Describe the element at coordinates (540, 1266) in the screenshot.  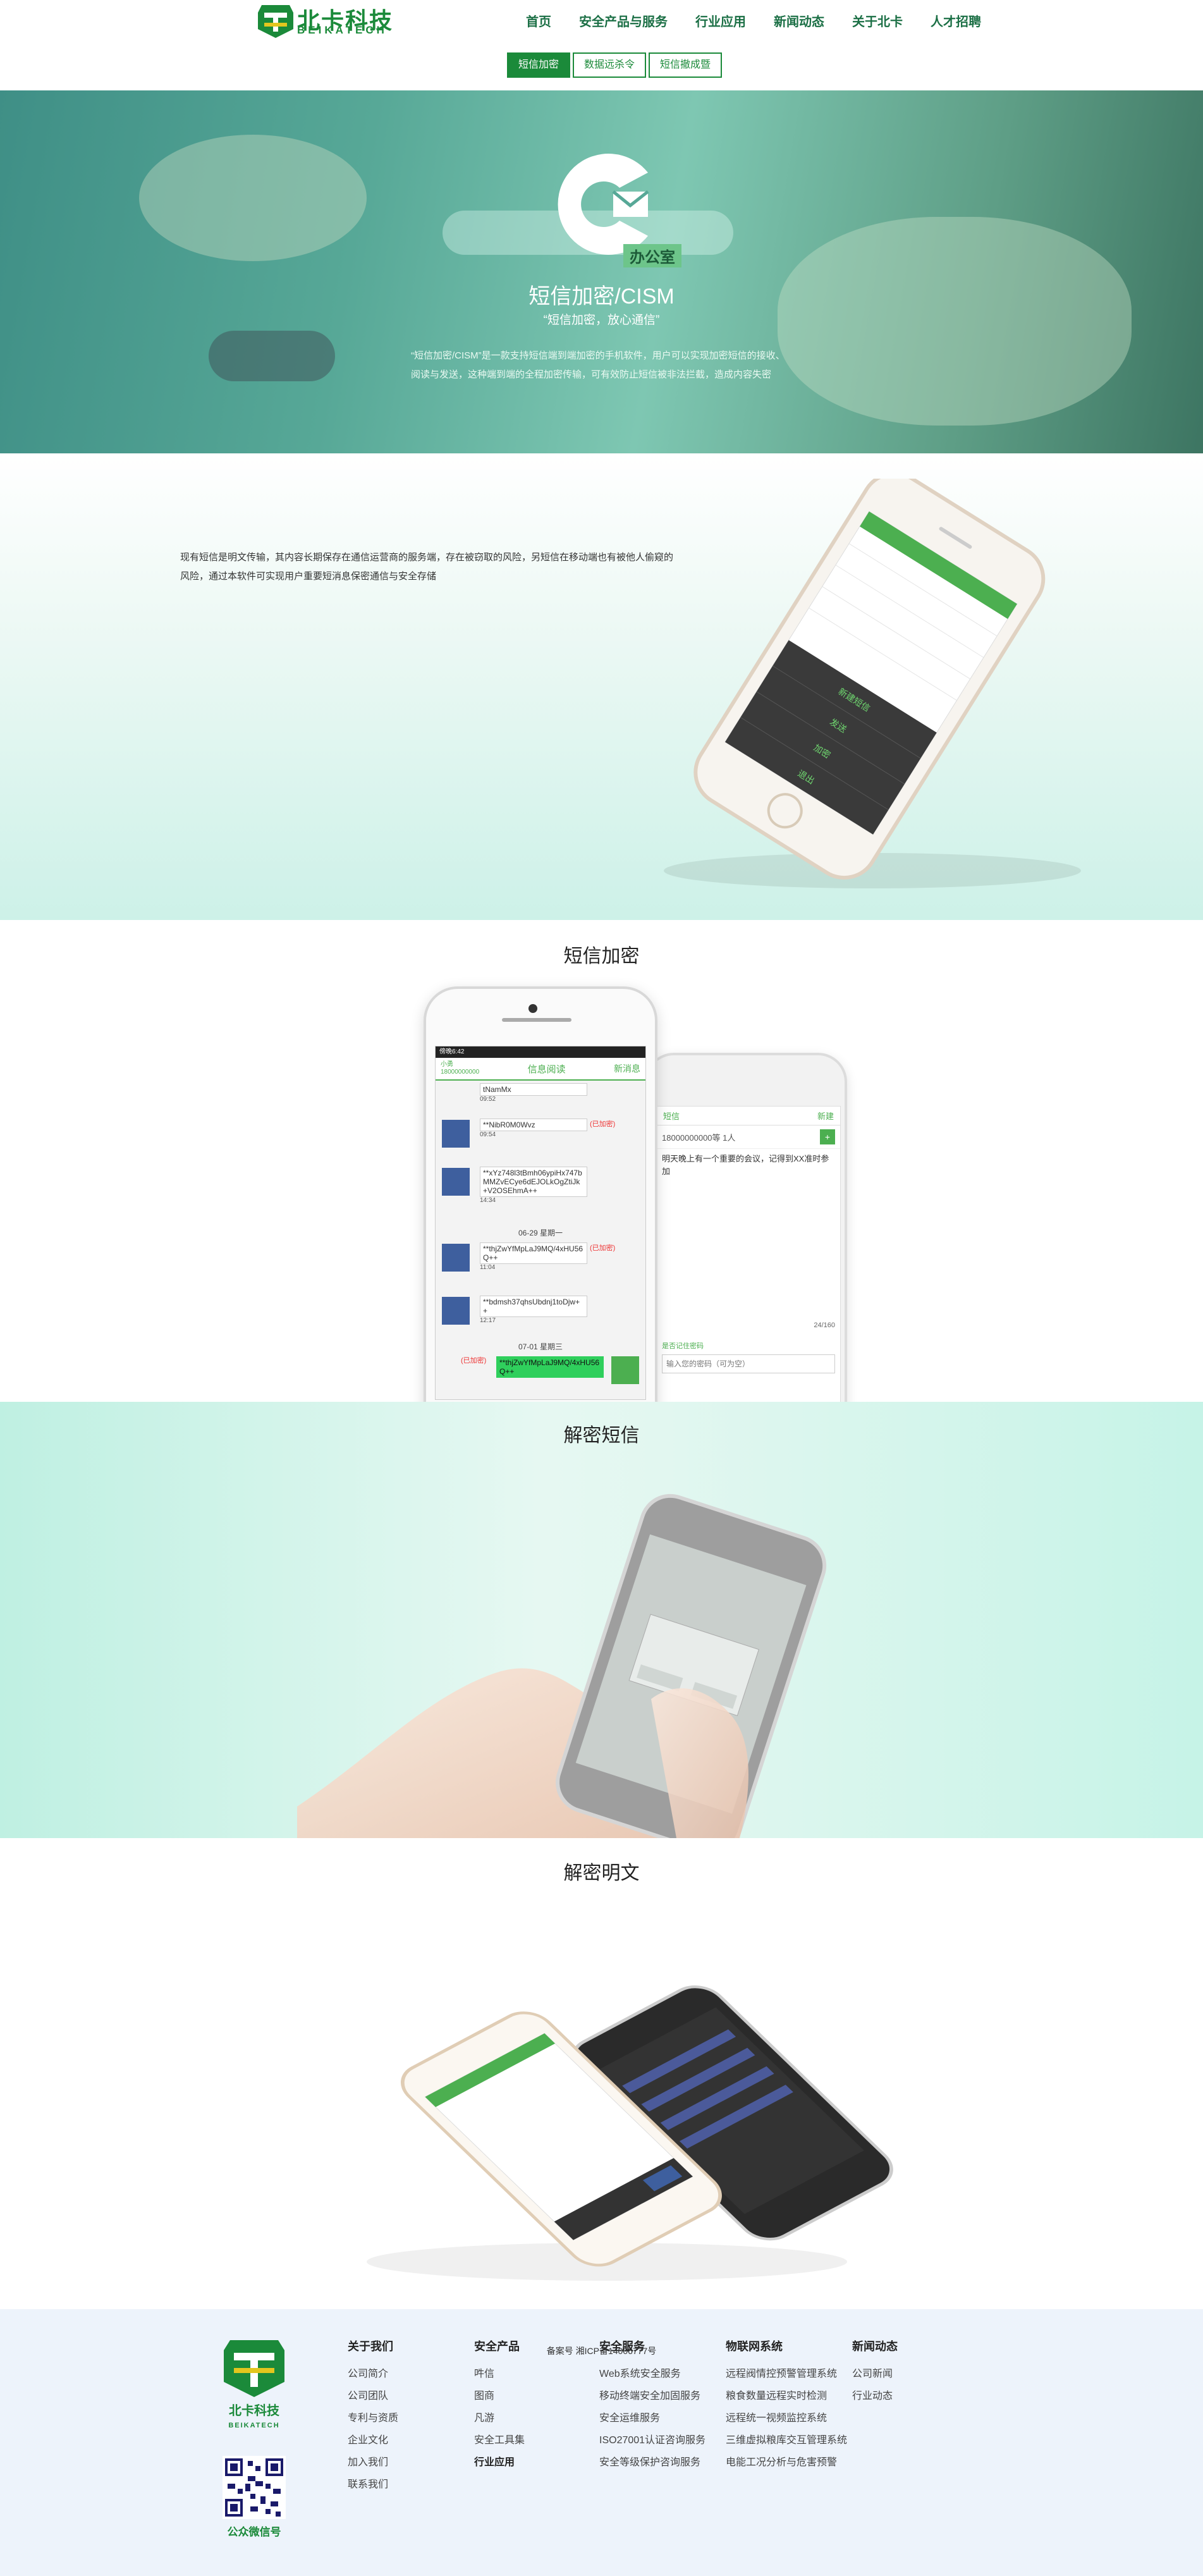
I see `message-item: **thjZwYfMpLaJ9MQ/4xHU56Q++ 11:04 (已加密)` at that location.